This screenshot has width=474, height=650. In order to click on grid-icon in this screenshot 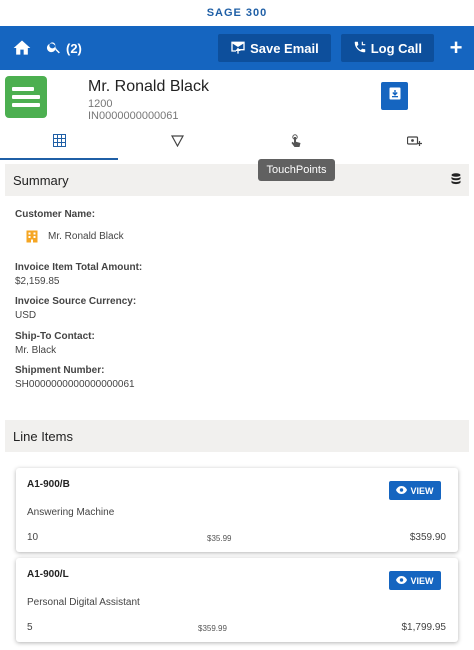, I will do `click(59, 143)`.